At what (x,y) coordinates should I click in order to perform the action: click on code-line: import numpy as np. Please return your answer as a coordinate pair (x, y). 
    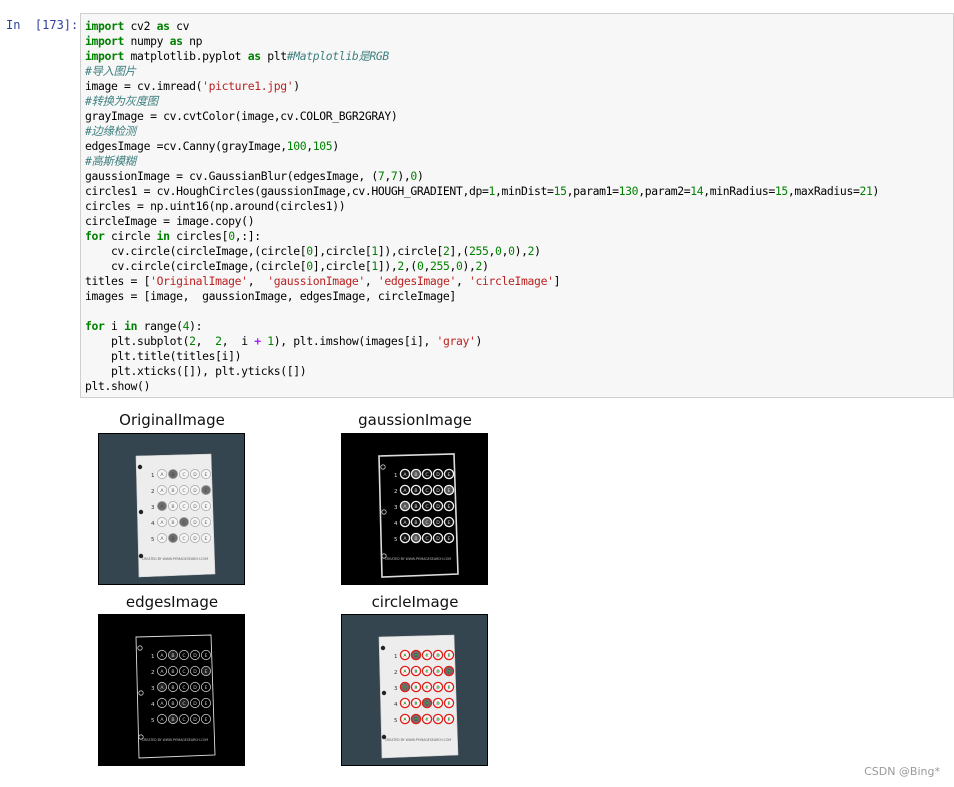
    Looking at the image, I should click on (144, 41).